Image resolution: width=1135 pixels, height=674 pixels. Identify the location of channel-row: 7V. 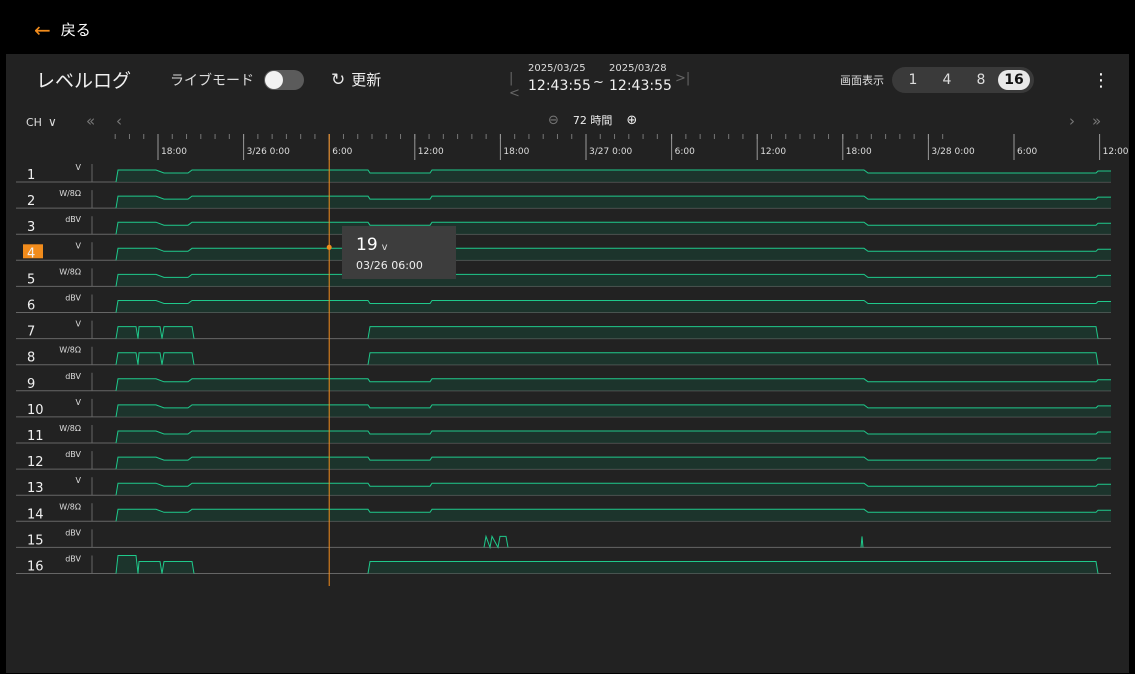
(563, 330).